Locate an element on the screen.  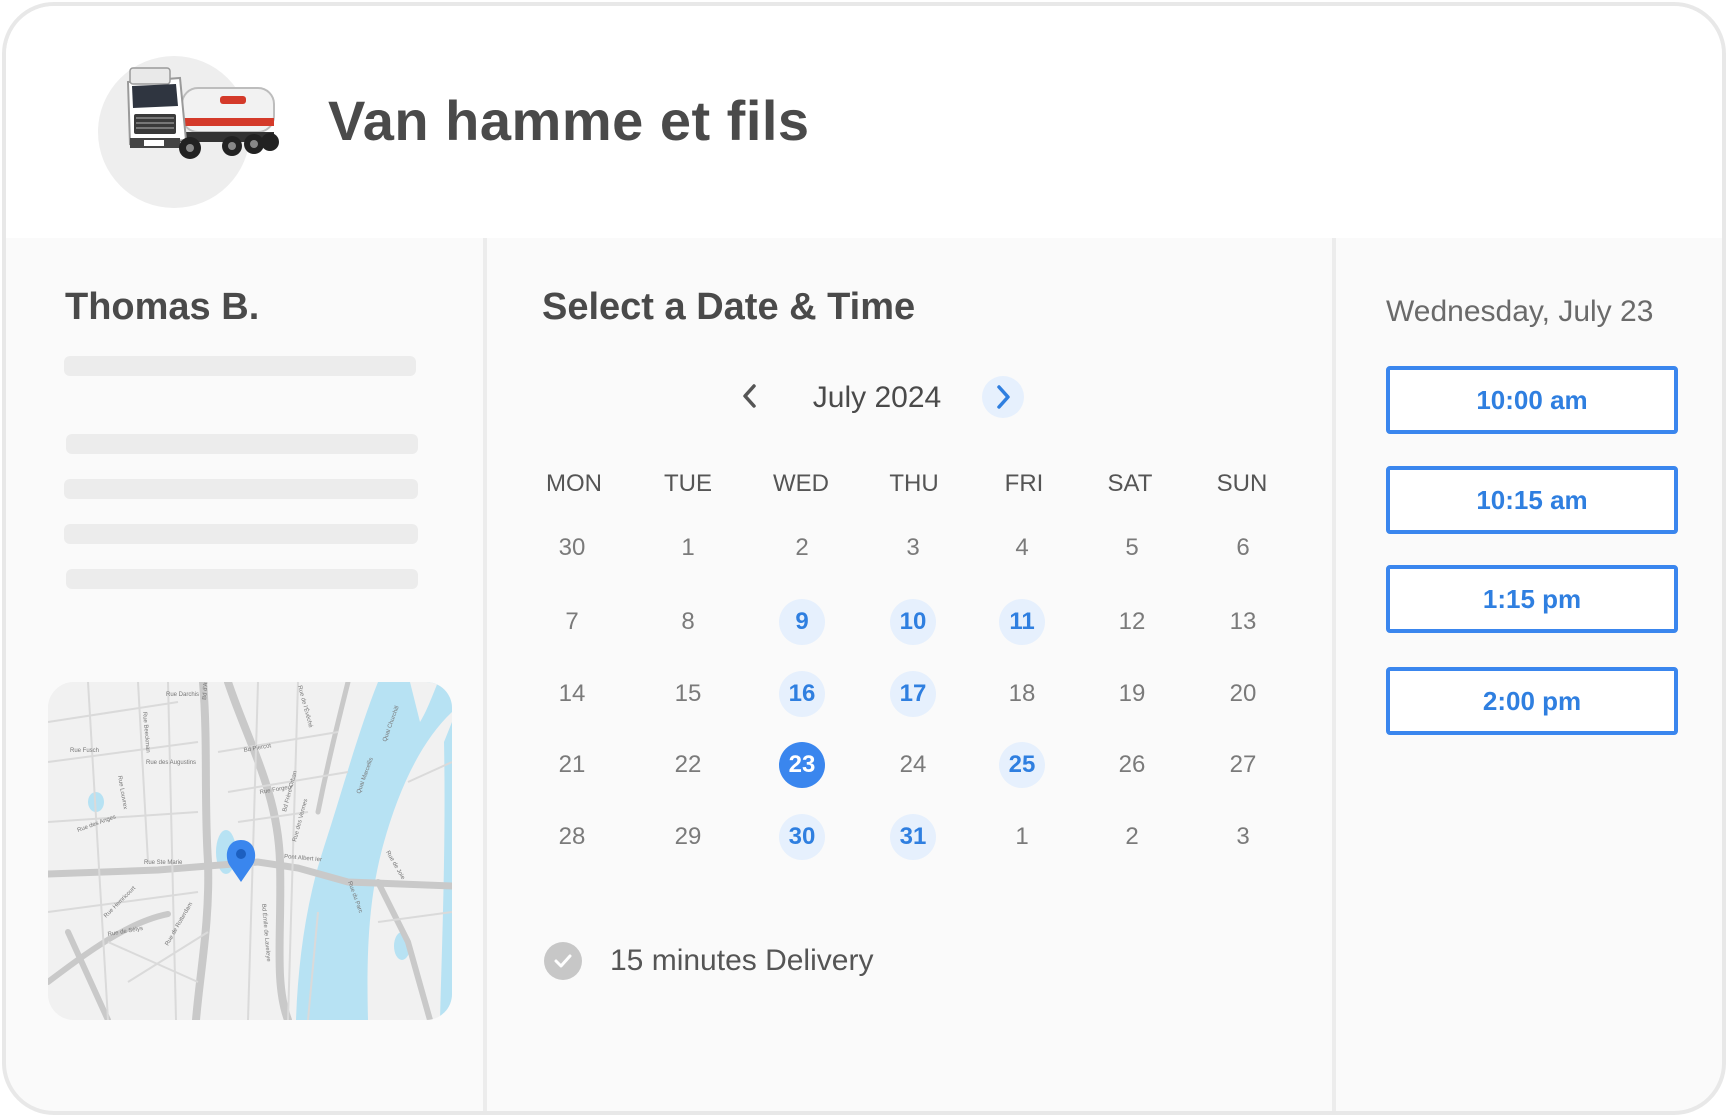
calendar-day: 18 is located at coordinates (1022, 693).